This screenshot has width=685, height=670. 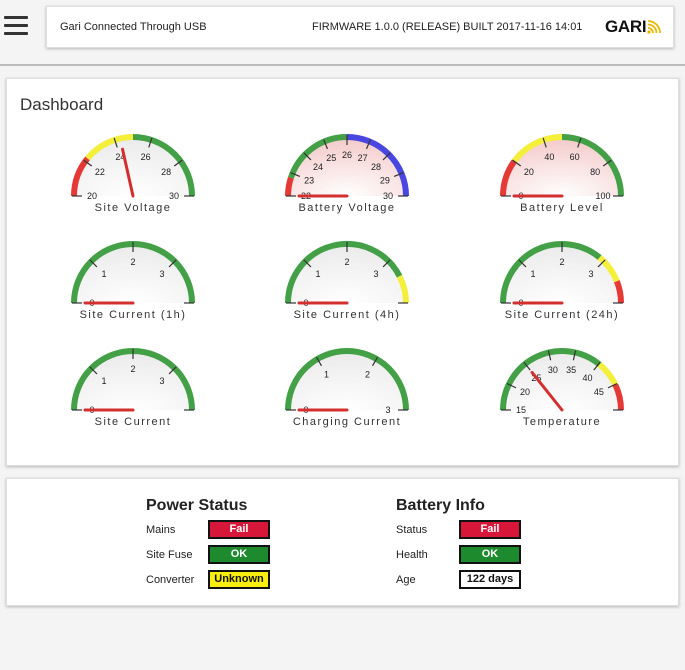 I want to click on gauge-tick-label: 60, so click(x=575, y=157).